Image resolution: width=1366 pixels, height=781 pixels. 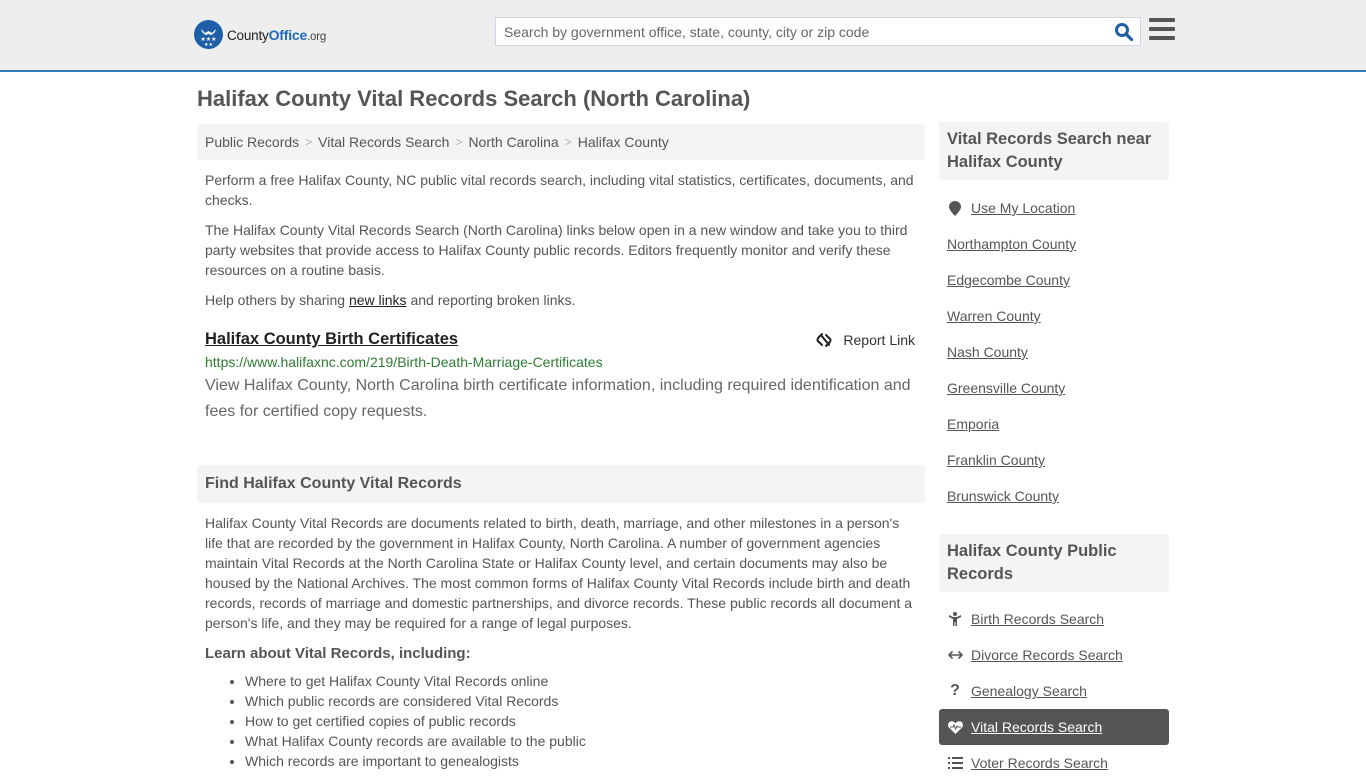 What do you see at coordinates (513, 142) in the screenshot?
I see `breadcrumb-north-carolina: North Carolina` at bounding box center [513, 142].